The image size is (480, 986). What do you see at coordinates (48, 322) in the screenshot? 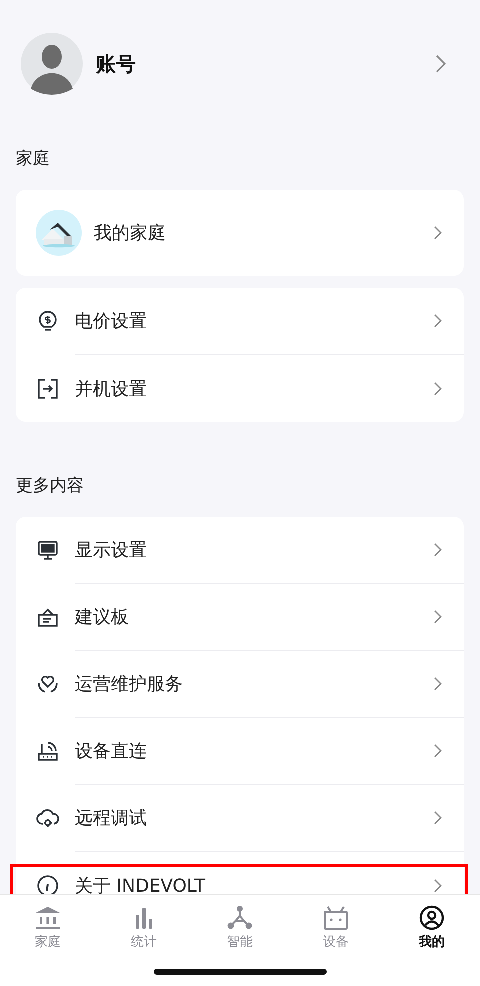
I see `lightbulb-icon` at bounding box center [48, 322].